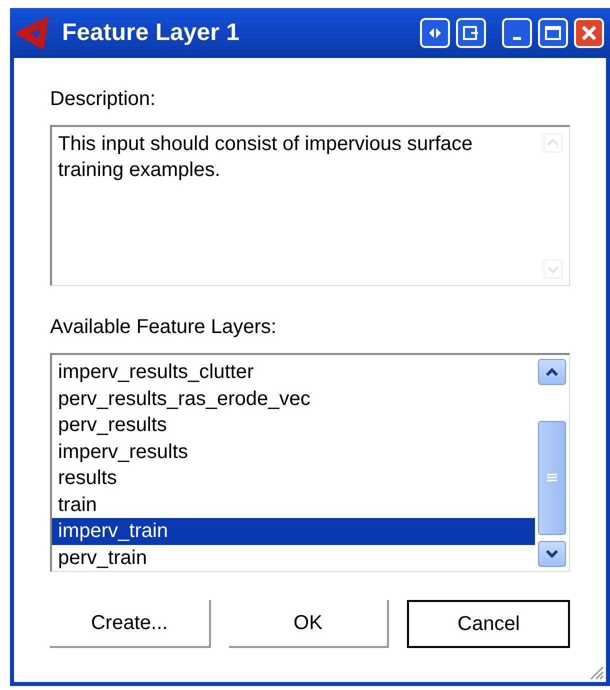 This screenshot has width=610, height=690. What do you see at coordinates (471, 33) in the screenshot?
I see `restore-button` at bounding box center [471, 33].